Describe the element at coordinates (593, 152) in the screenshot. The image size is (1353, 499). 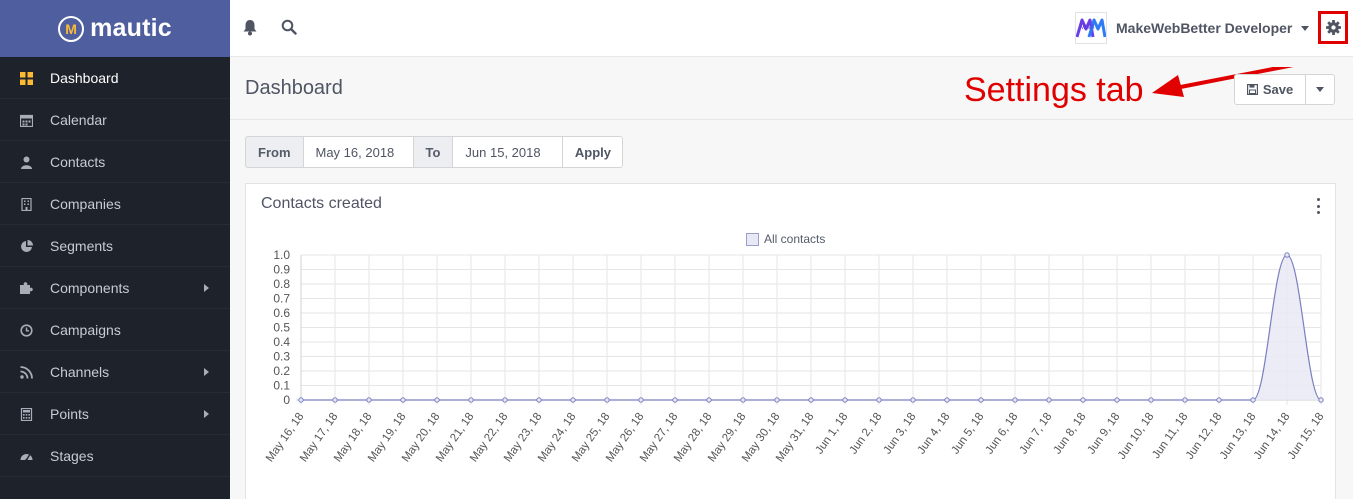
I see `apply-button: Apply` at that location.